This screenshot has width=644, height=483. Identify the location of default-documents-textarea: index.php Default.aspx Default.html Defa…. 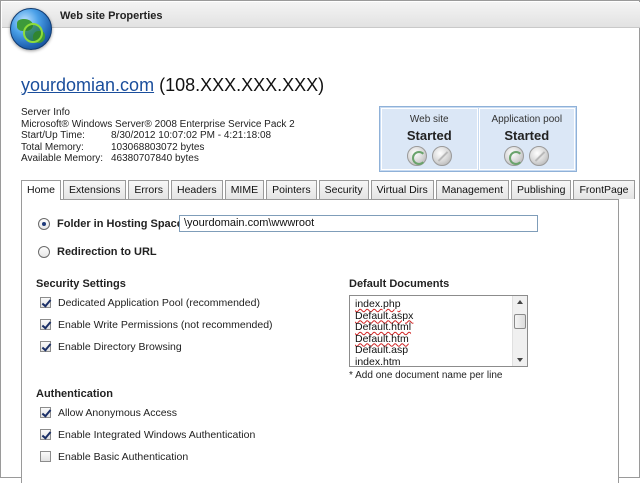
(438, 331).